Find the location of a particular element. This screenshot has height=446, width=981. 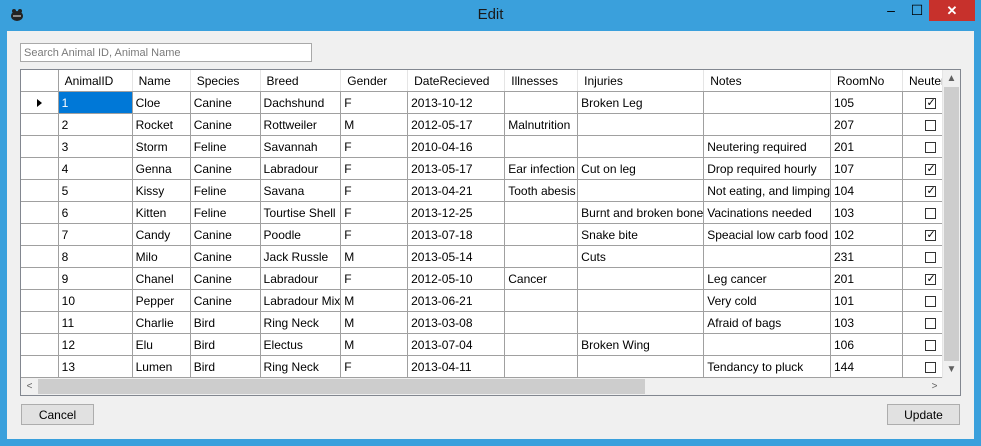

cell-id: 4 is located at coordinates (95, 168).